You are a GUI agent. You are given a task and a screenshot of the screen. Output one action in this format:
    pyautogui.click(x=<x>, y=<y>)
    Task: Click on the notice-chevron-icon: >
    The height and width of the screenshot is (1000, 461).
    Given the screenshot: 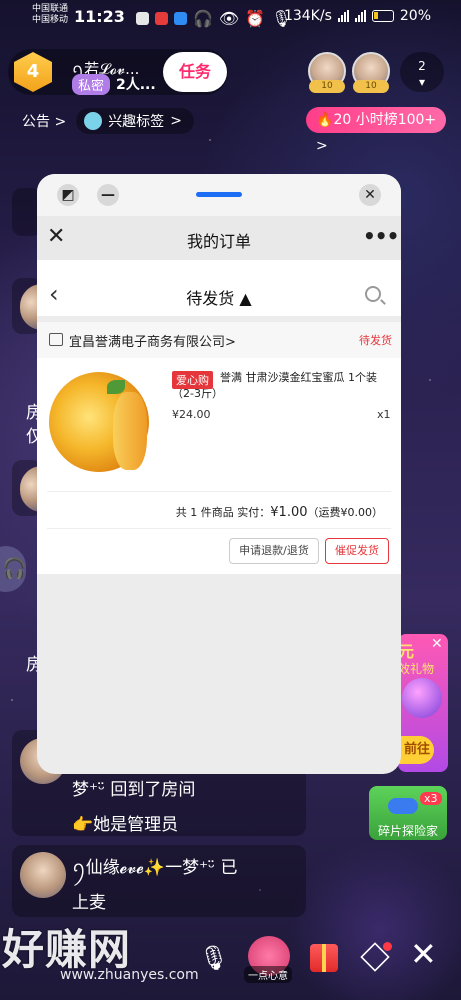 What is the action you would take?
    pyautogui.click(x=60, y=122)
    